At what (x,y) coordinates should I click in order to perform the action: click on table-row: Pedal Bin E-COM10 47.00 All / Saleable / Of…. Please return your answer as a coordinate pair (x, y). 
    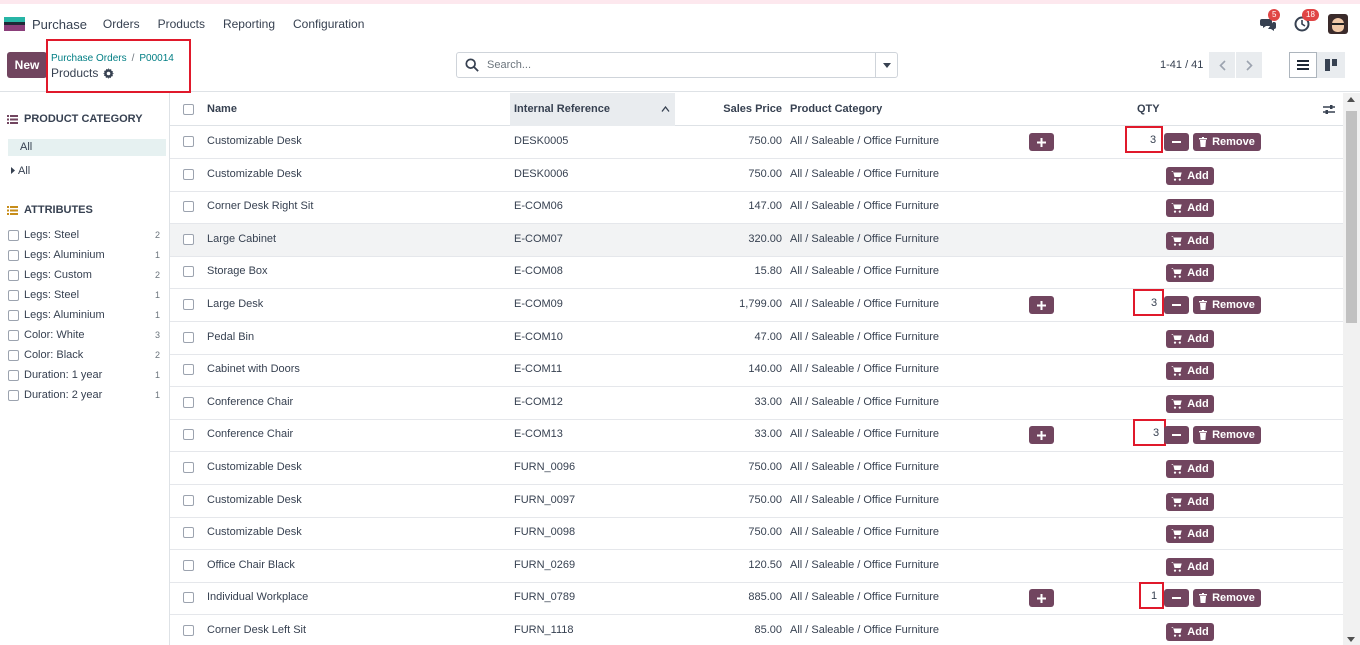
    Looking at the image, I should click on (756, 338).